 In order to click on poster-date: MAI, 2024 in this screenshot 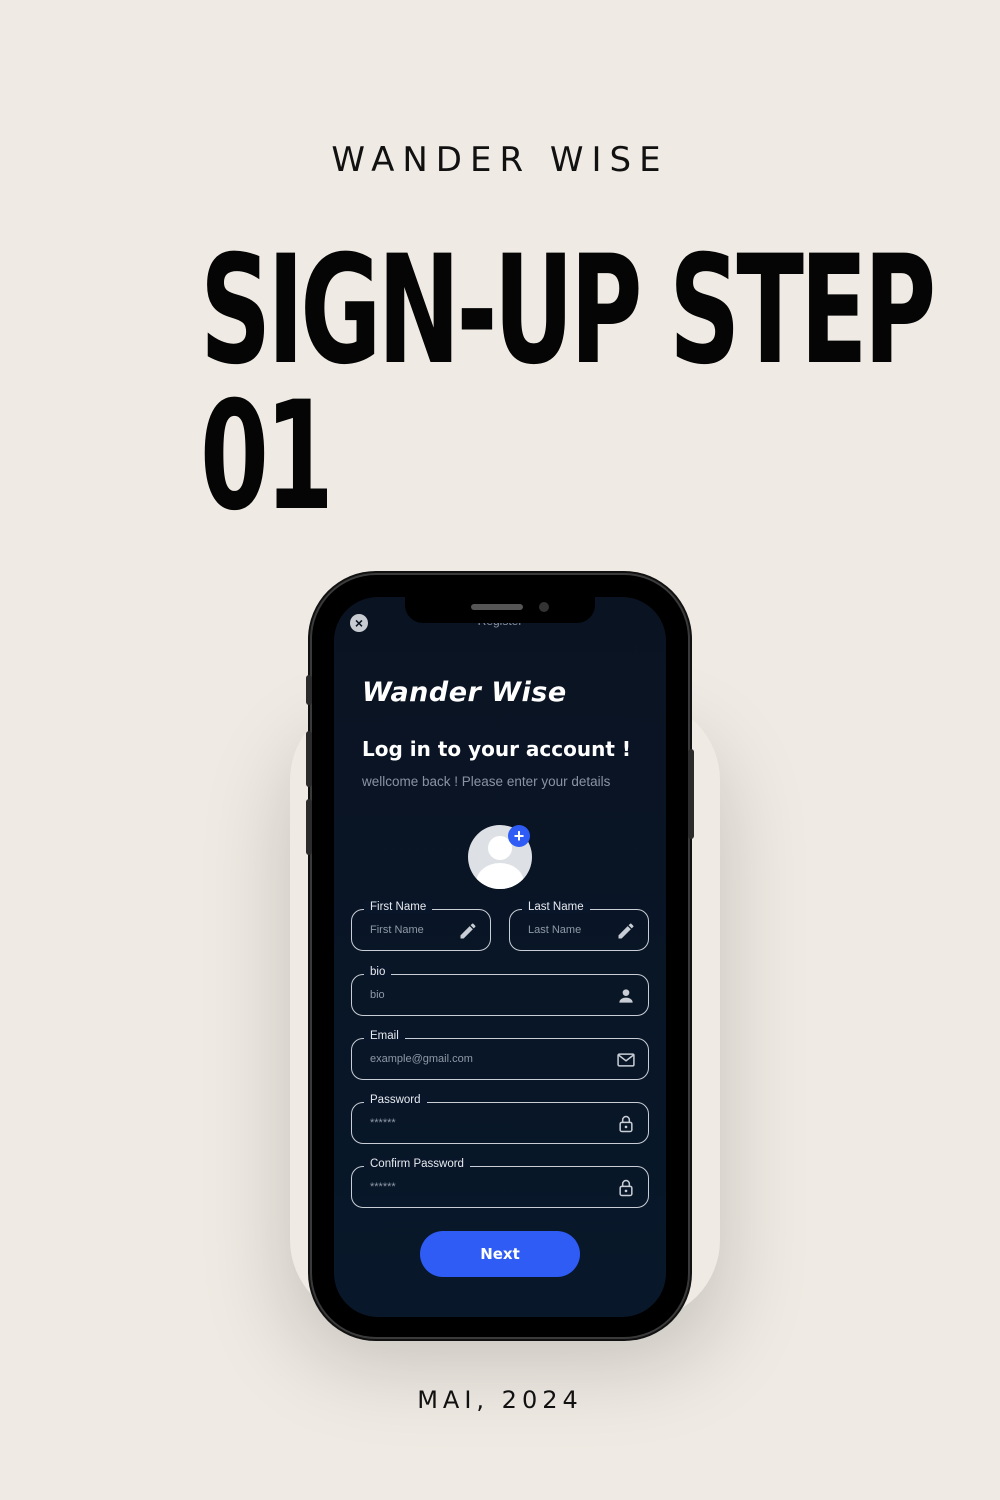, I will do `click(500, 1400)`.